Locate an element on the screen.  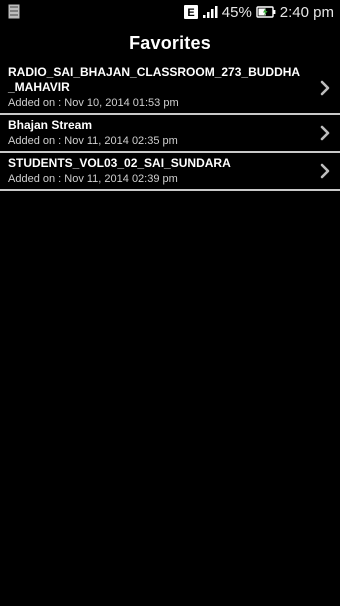
favorite-added-date: Added on : Nov 10, 2014 01:53 pm is located at coordinates (93, 103).